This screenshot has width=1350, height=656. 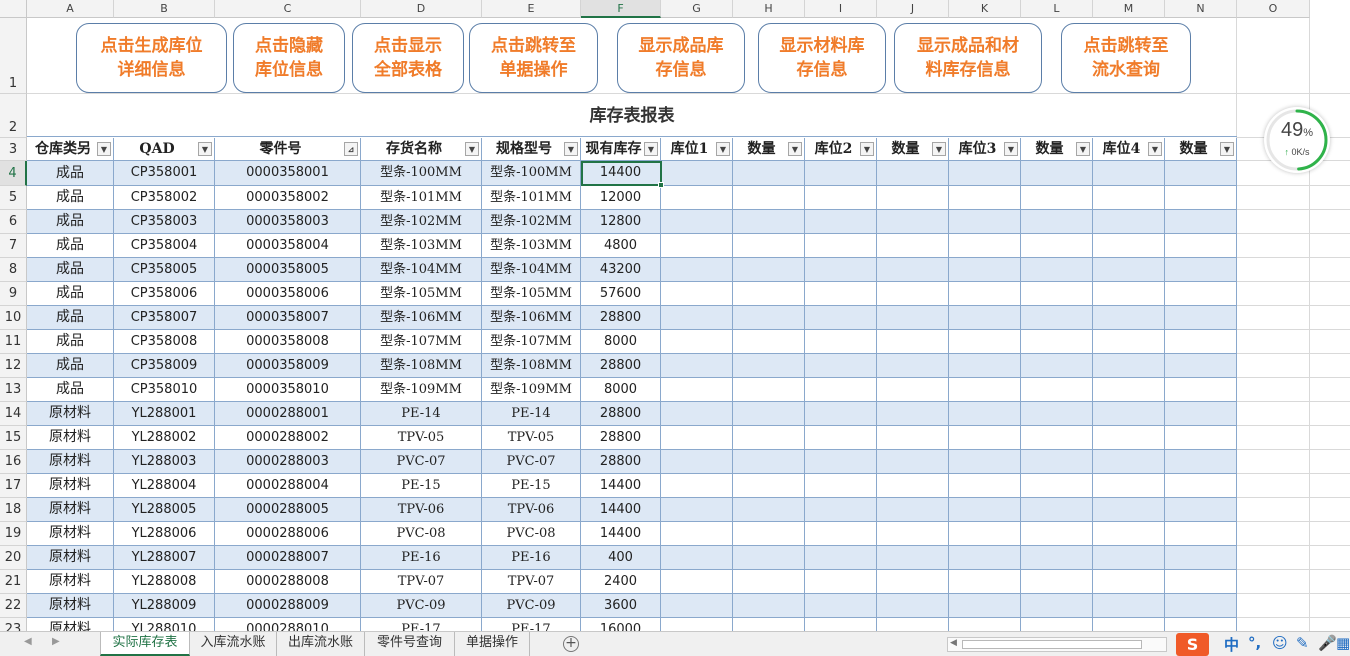 What do you see at coordinates (1254, 643) in the screenshot?
I see `ime-punctuation-icon: °,` at bounding box center [1254, 643].